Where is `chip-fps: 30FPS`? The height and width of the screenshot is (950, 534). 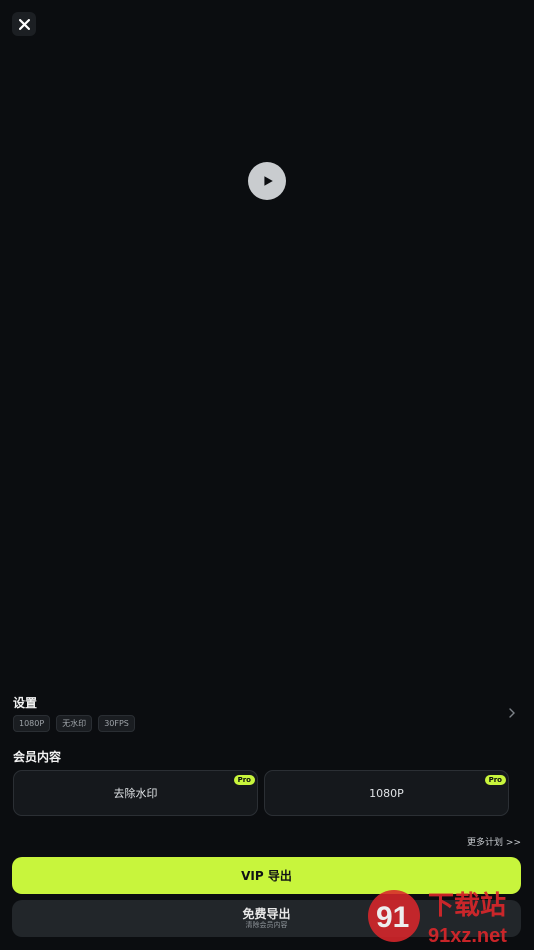 chip-fps: 30FPS is located at coordinates (116, 723).